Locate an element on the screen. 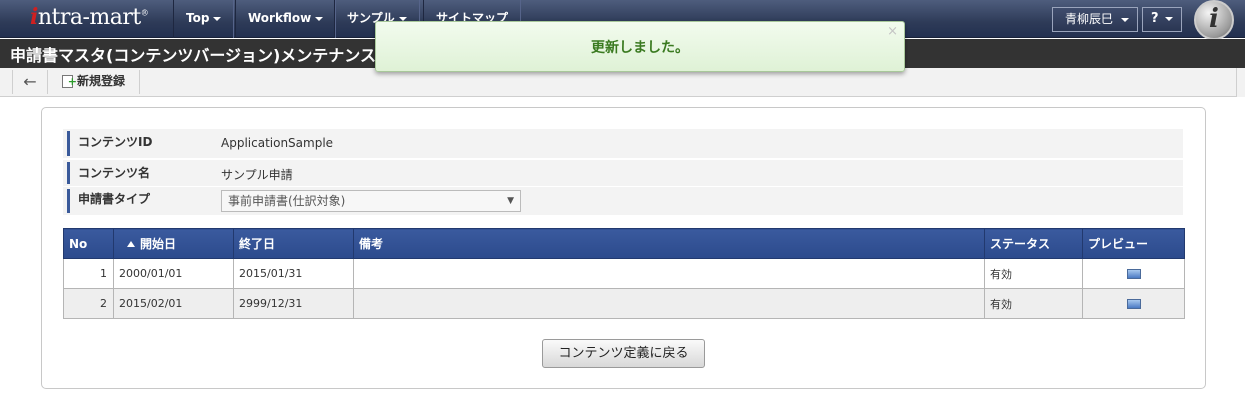 Image resolution: width=1245 pixels, height=404 pixels. table-row: 2 2015/02/01 2999/12/31 有効 is located at coordinates (624, 303).